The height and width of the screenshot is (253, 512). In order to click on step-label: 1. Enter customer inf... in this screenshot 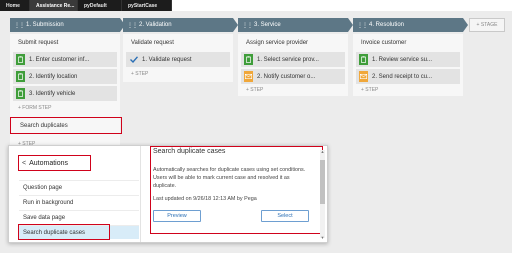, I will do `click(59, 59)`.